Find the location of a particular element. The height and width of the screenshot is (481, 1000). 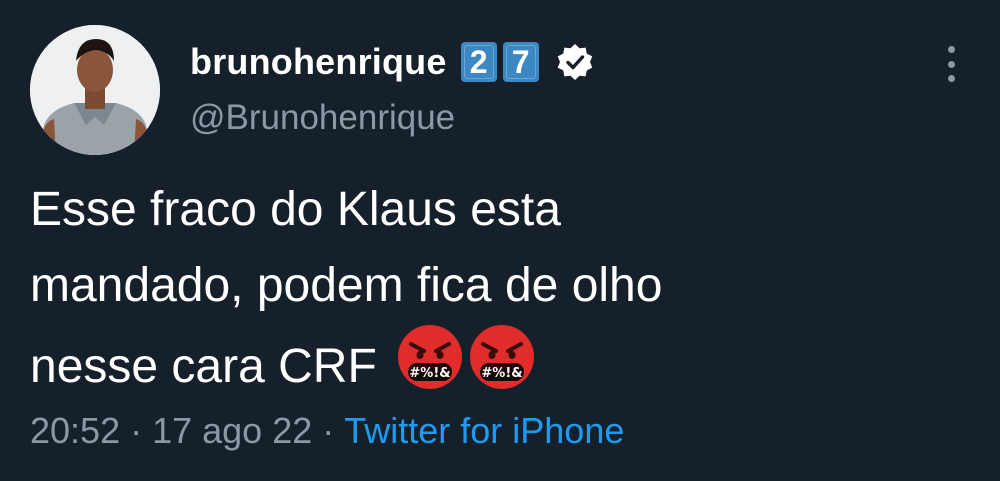

author-display-name: brunohenrique is located at coordinates (318, 62).